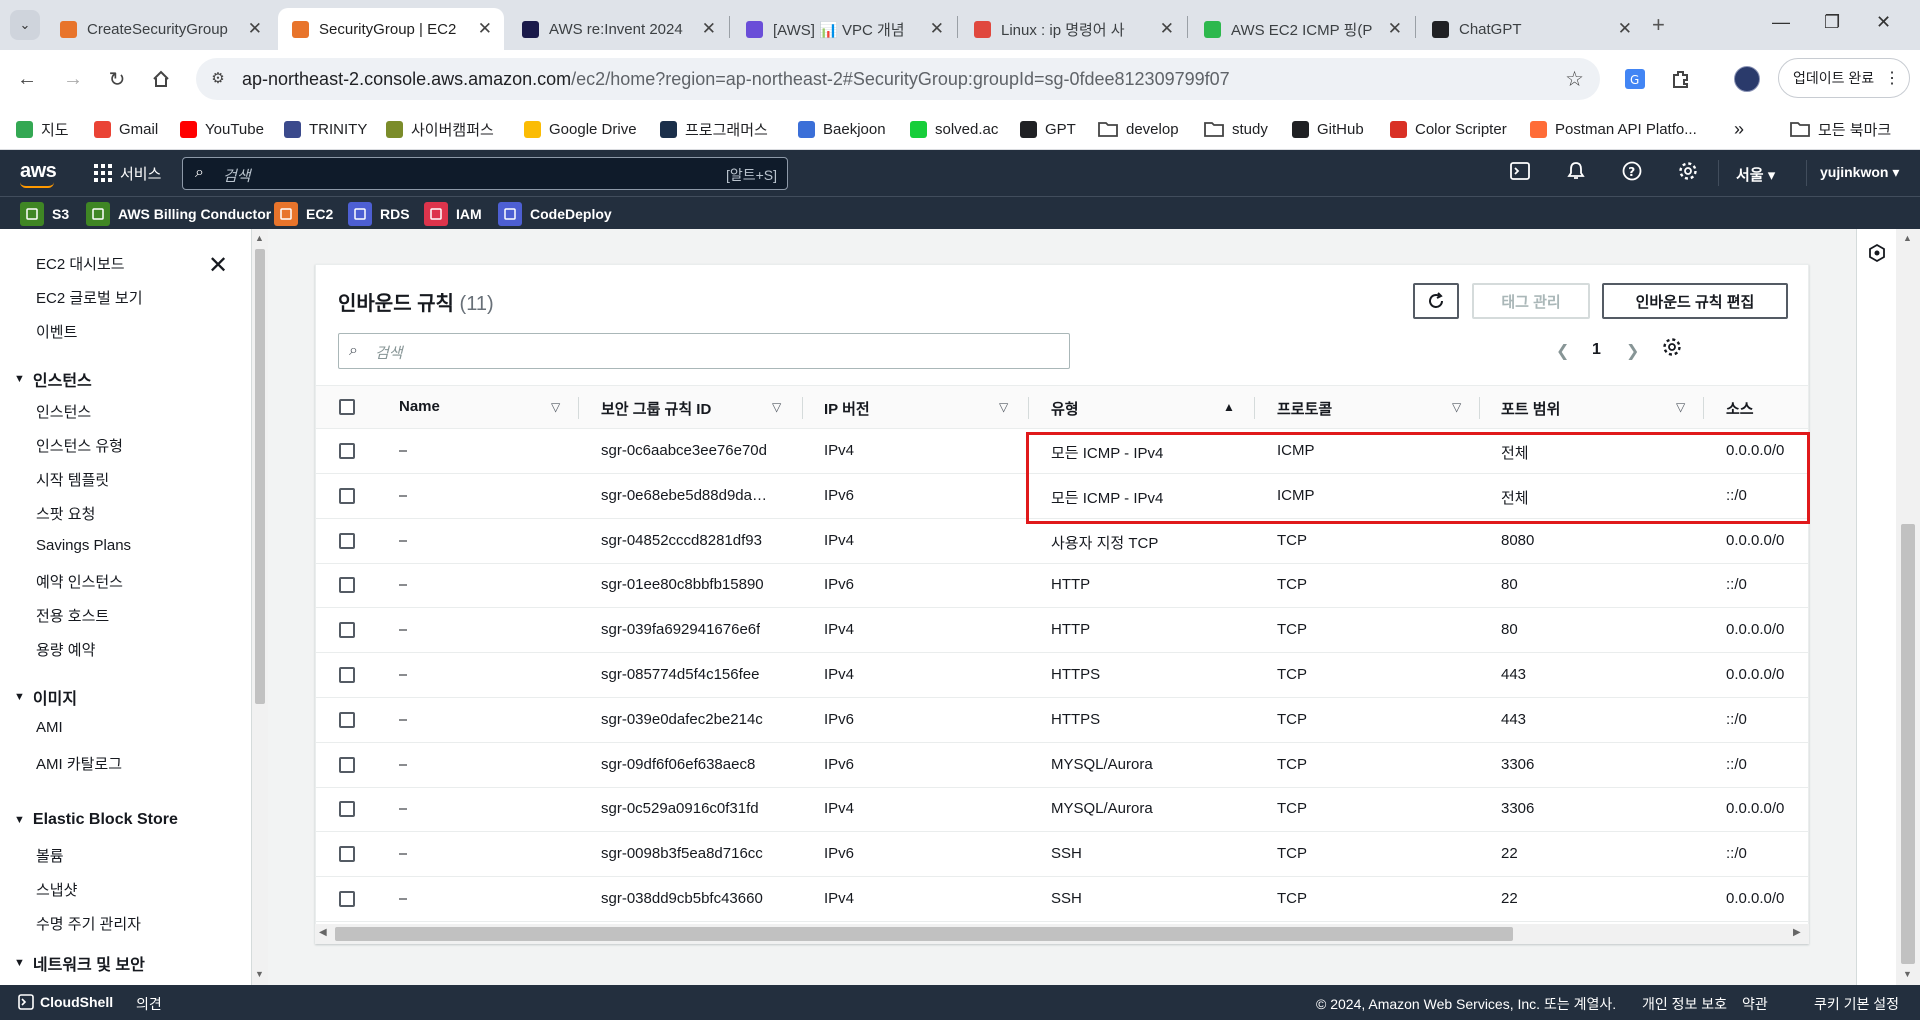 Image resolution: width=1920 pixels, height=1020 pixels. Describe the element at coordinates (1531, 29) in the screenshot. I see `browser-tab: ChatGPT ✕` at that location.